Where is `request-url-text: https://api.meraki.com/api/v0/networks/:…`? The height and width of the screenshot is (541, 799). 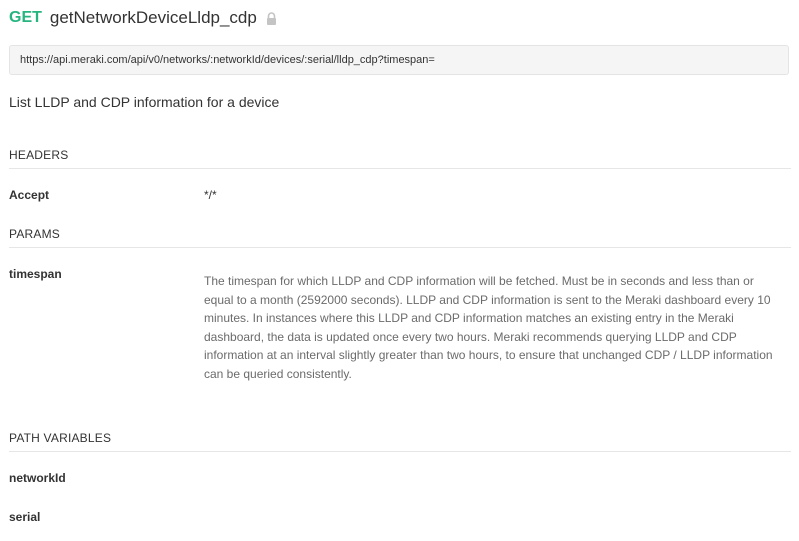 request-url-text: https://api.meraki.com/api/v0/networks/:… is located at coordinates (227, 60).